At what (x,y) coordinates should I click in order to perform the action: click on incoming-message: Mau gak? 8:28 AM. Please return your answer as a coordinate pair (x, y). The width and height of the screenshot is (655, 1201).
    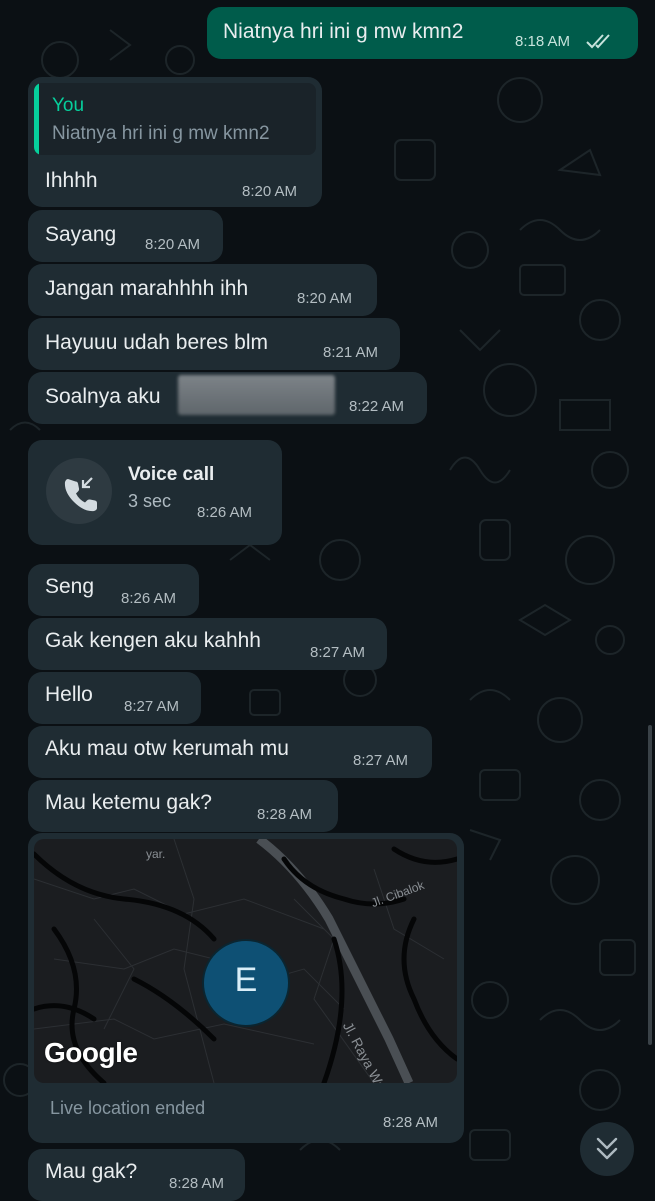
    Looking at the image, I should click on (136, 1175).